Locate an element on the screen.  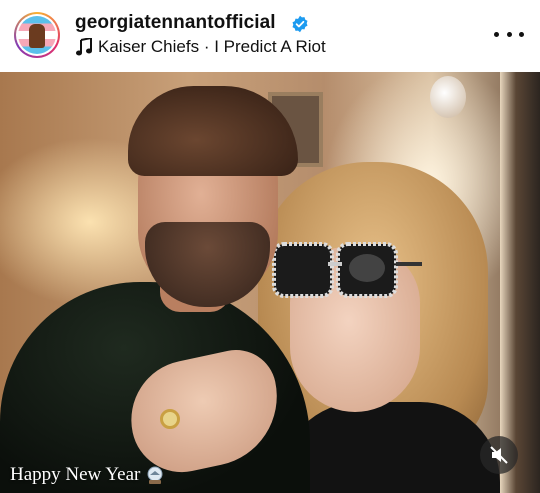
raised-fist-icon is located at coordinates (37, 36).